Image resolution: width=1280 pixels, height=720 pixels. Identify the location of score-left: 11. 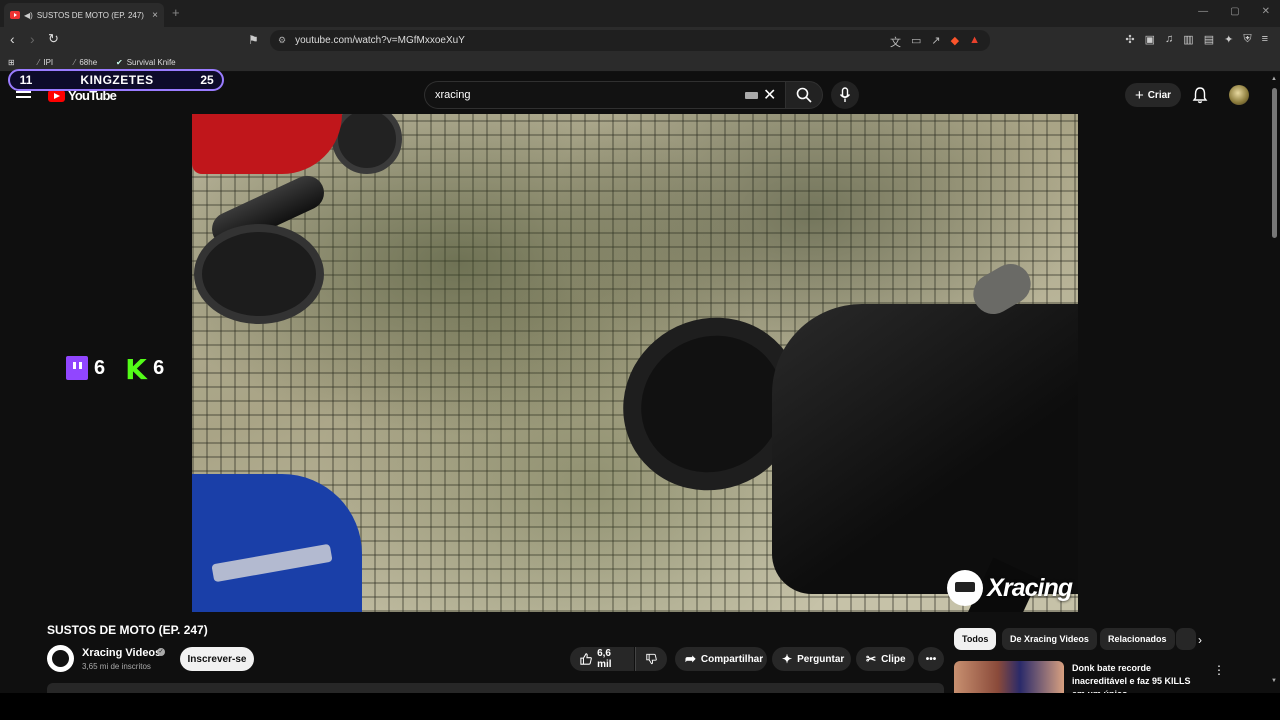
(26, 80).